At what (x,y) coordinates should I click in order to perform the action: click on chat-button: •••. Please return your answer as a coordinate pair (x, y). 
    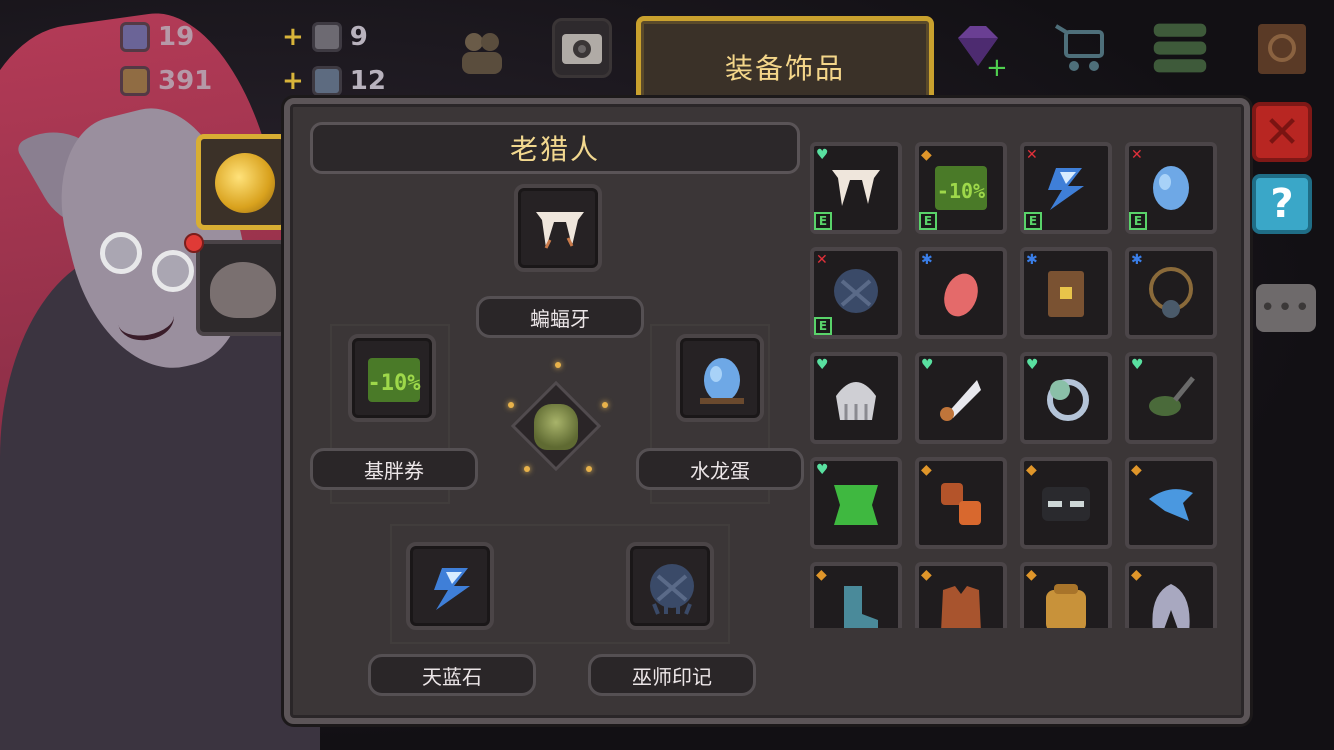
    Looking at the image, I should click on (1286, 308).